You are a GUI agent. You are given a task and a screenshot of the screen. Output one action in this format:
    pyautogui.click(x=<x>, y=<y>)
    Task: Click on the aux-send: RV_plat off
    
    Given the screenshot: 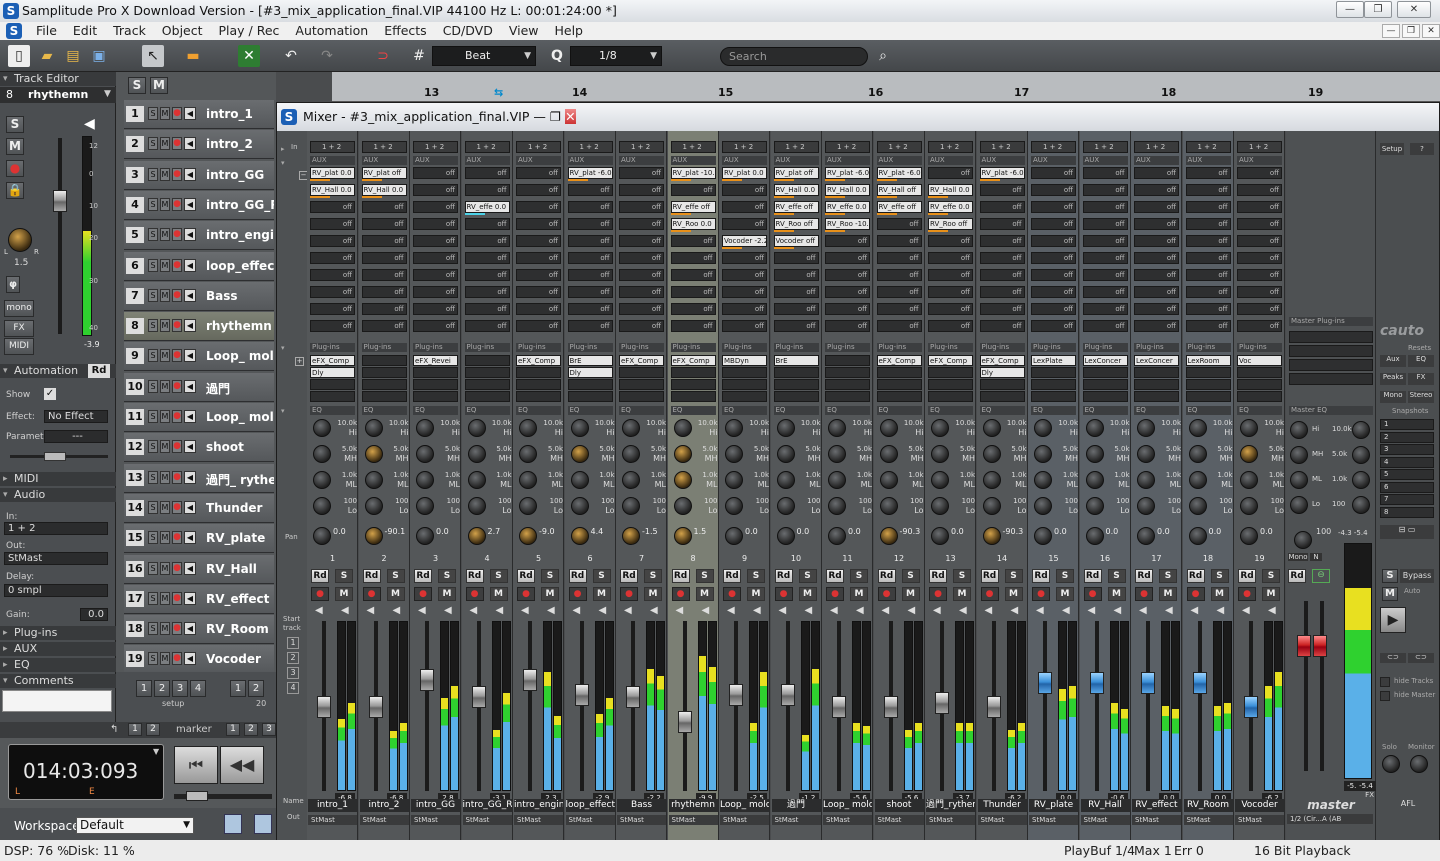 What is the action you would take?
    pyautogui.click(x=384, y=173)
    